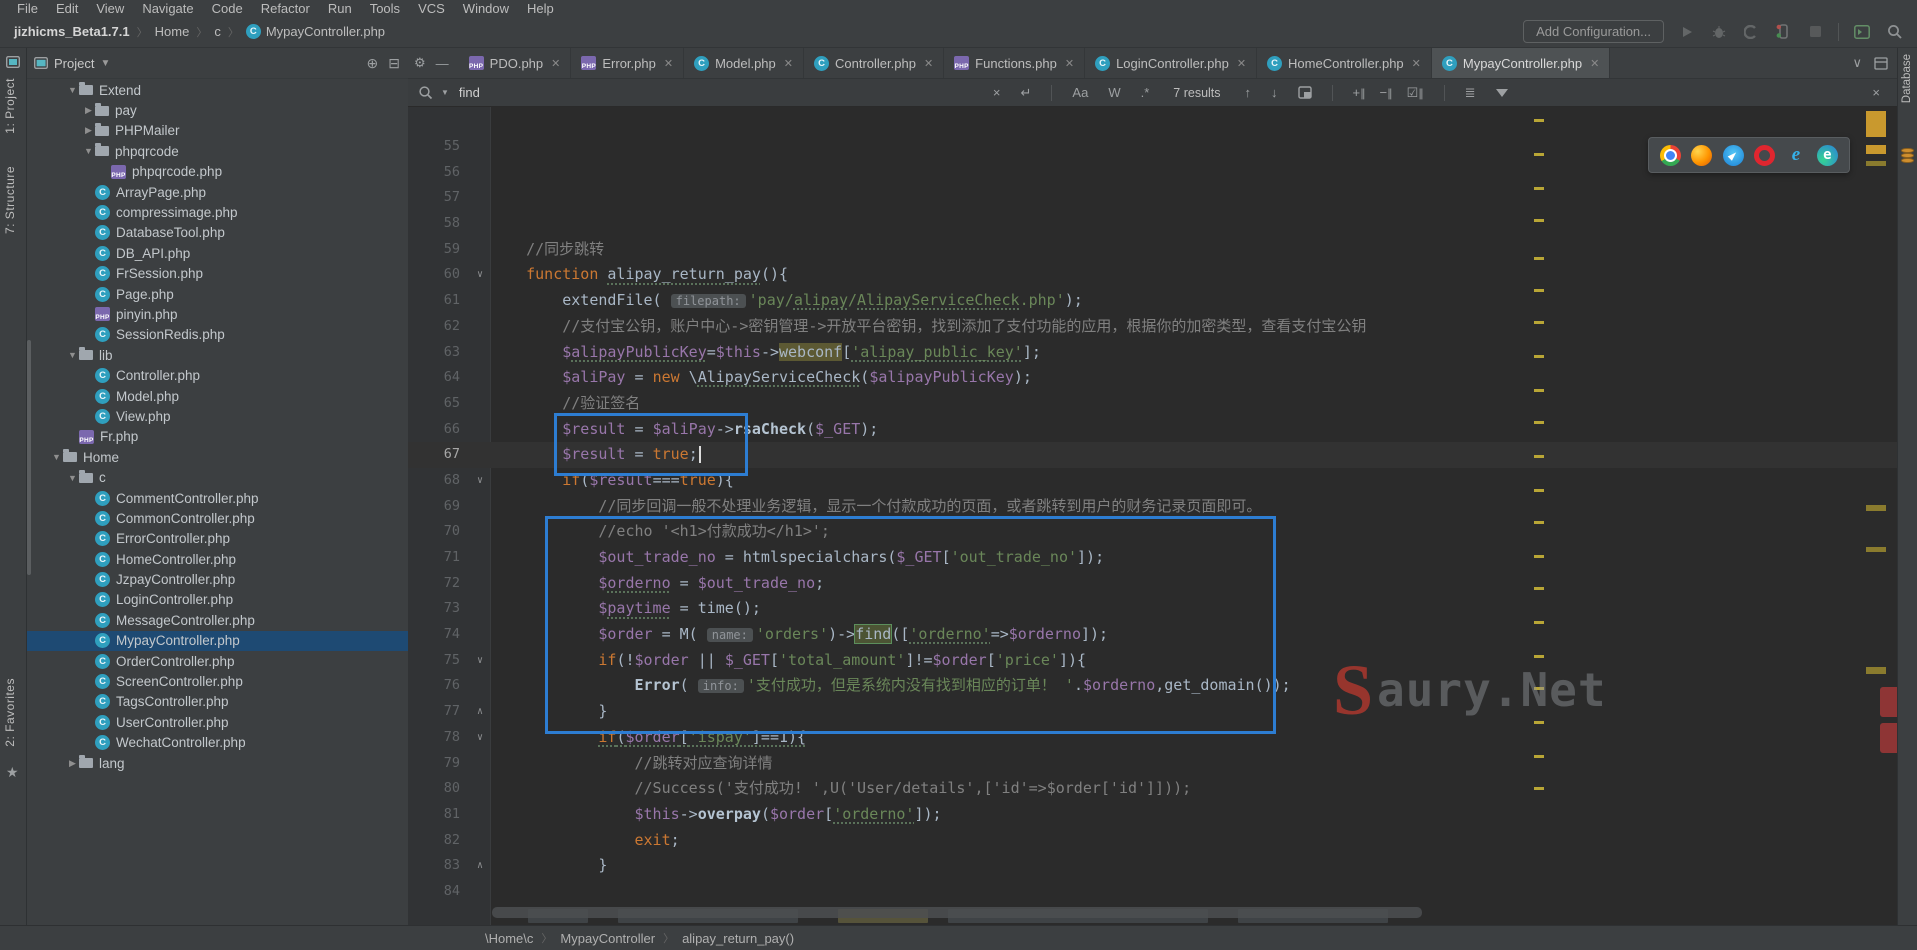 The image size is (1917, 950). Describe the element at coordinates (217, 131) in the screenshot. I see `tree-item-phpmailer: ▶ PHPMailer` at that location.